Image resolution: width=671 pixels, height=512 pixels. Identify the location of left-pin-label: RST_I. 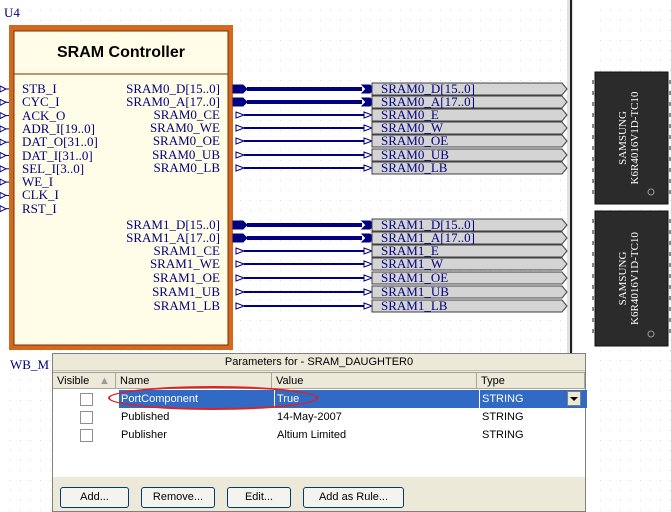
(39, 208).